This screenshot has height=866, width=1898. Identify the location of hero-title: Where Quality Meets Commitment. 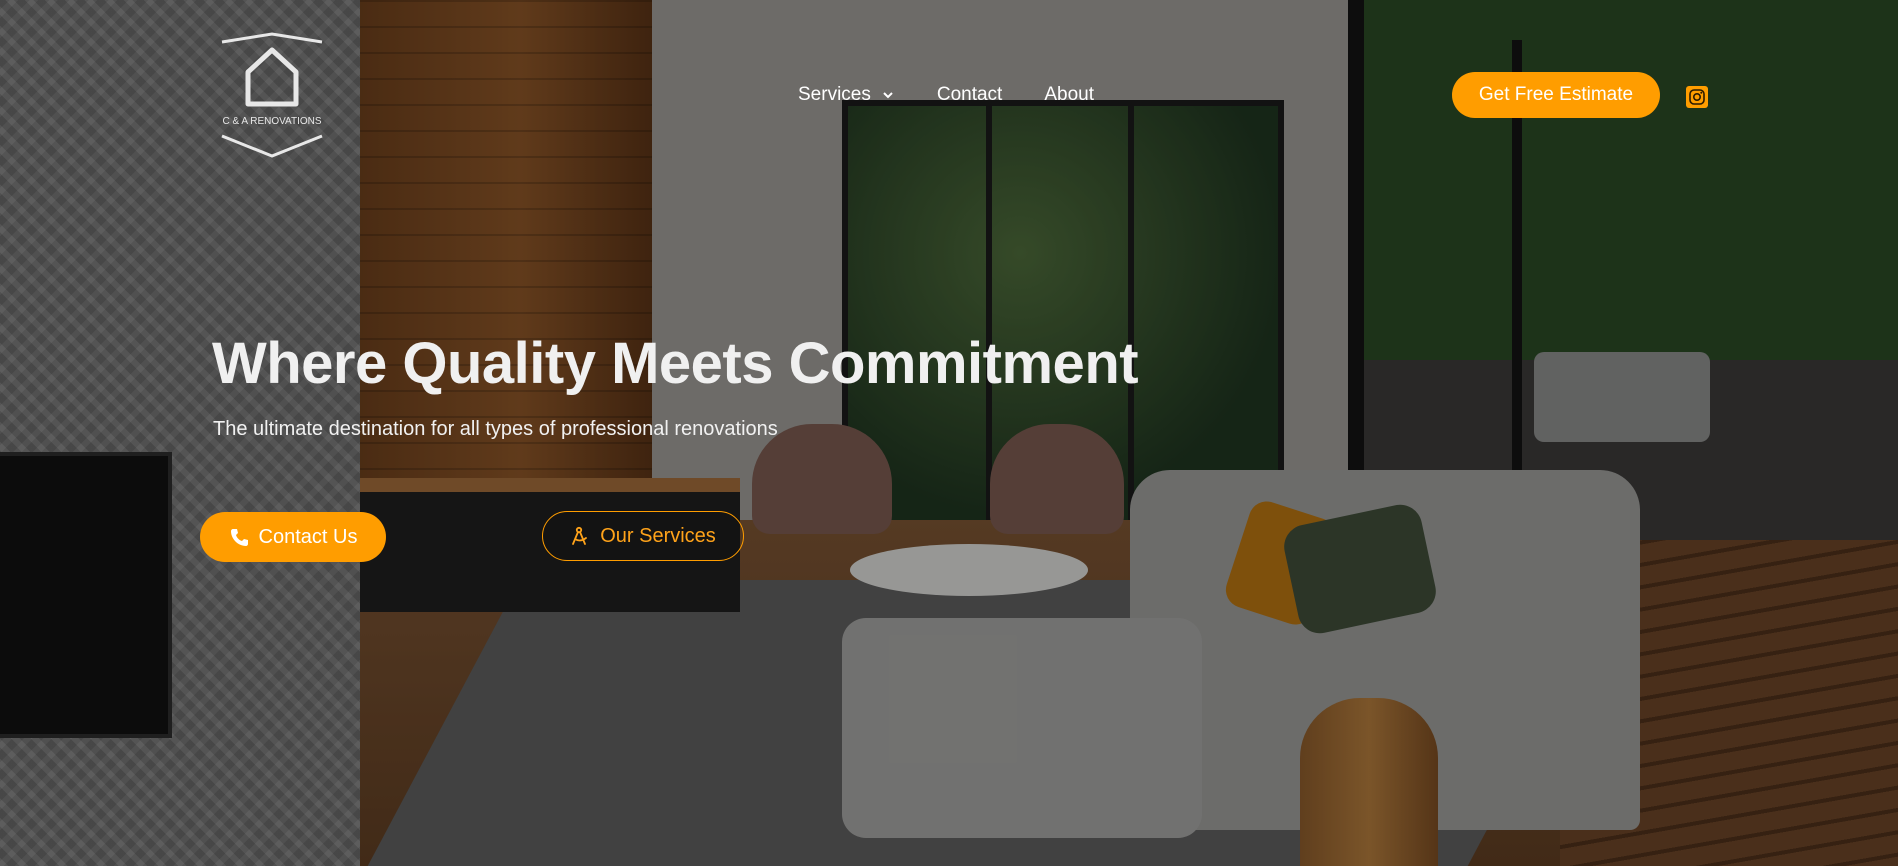
(675, 363).